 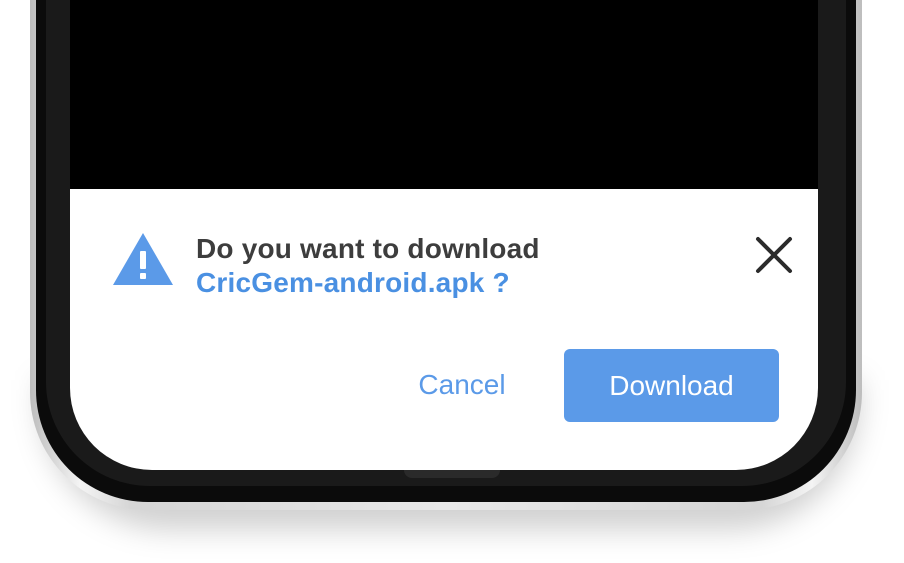 I want to click on download-button: Download, so click(x=671, y=385).